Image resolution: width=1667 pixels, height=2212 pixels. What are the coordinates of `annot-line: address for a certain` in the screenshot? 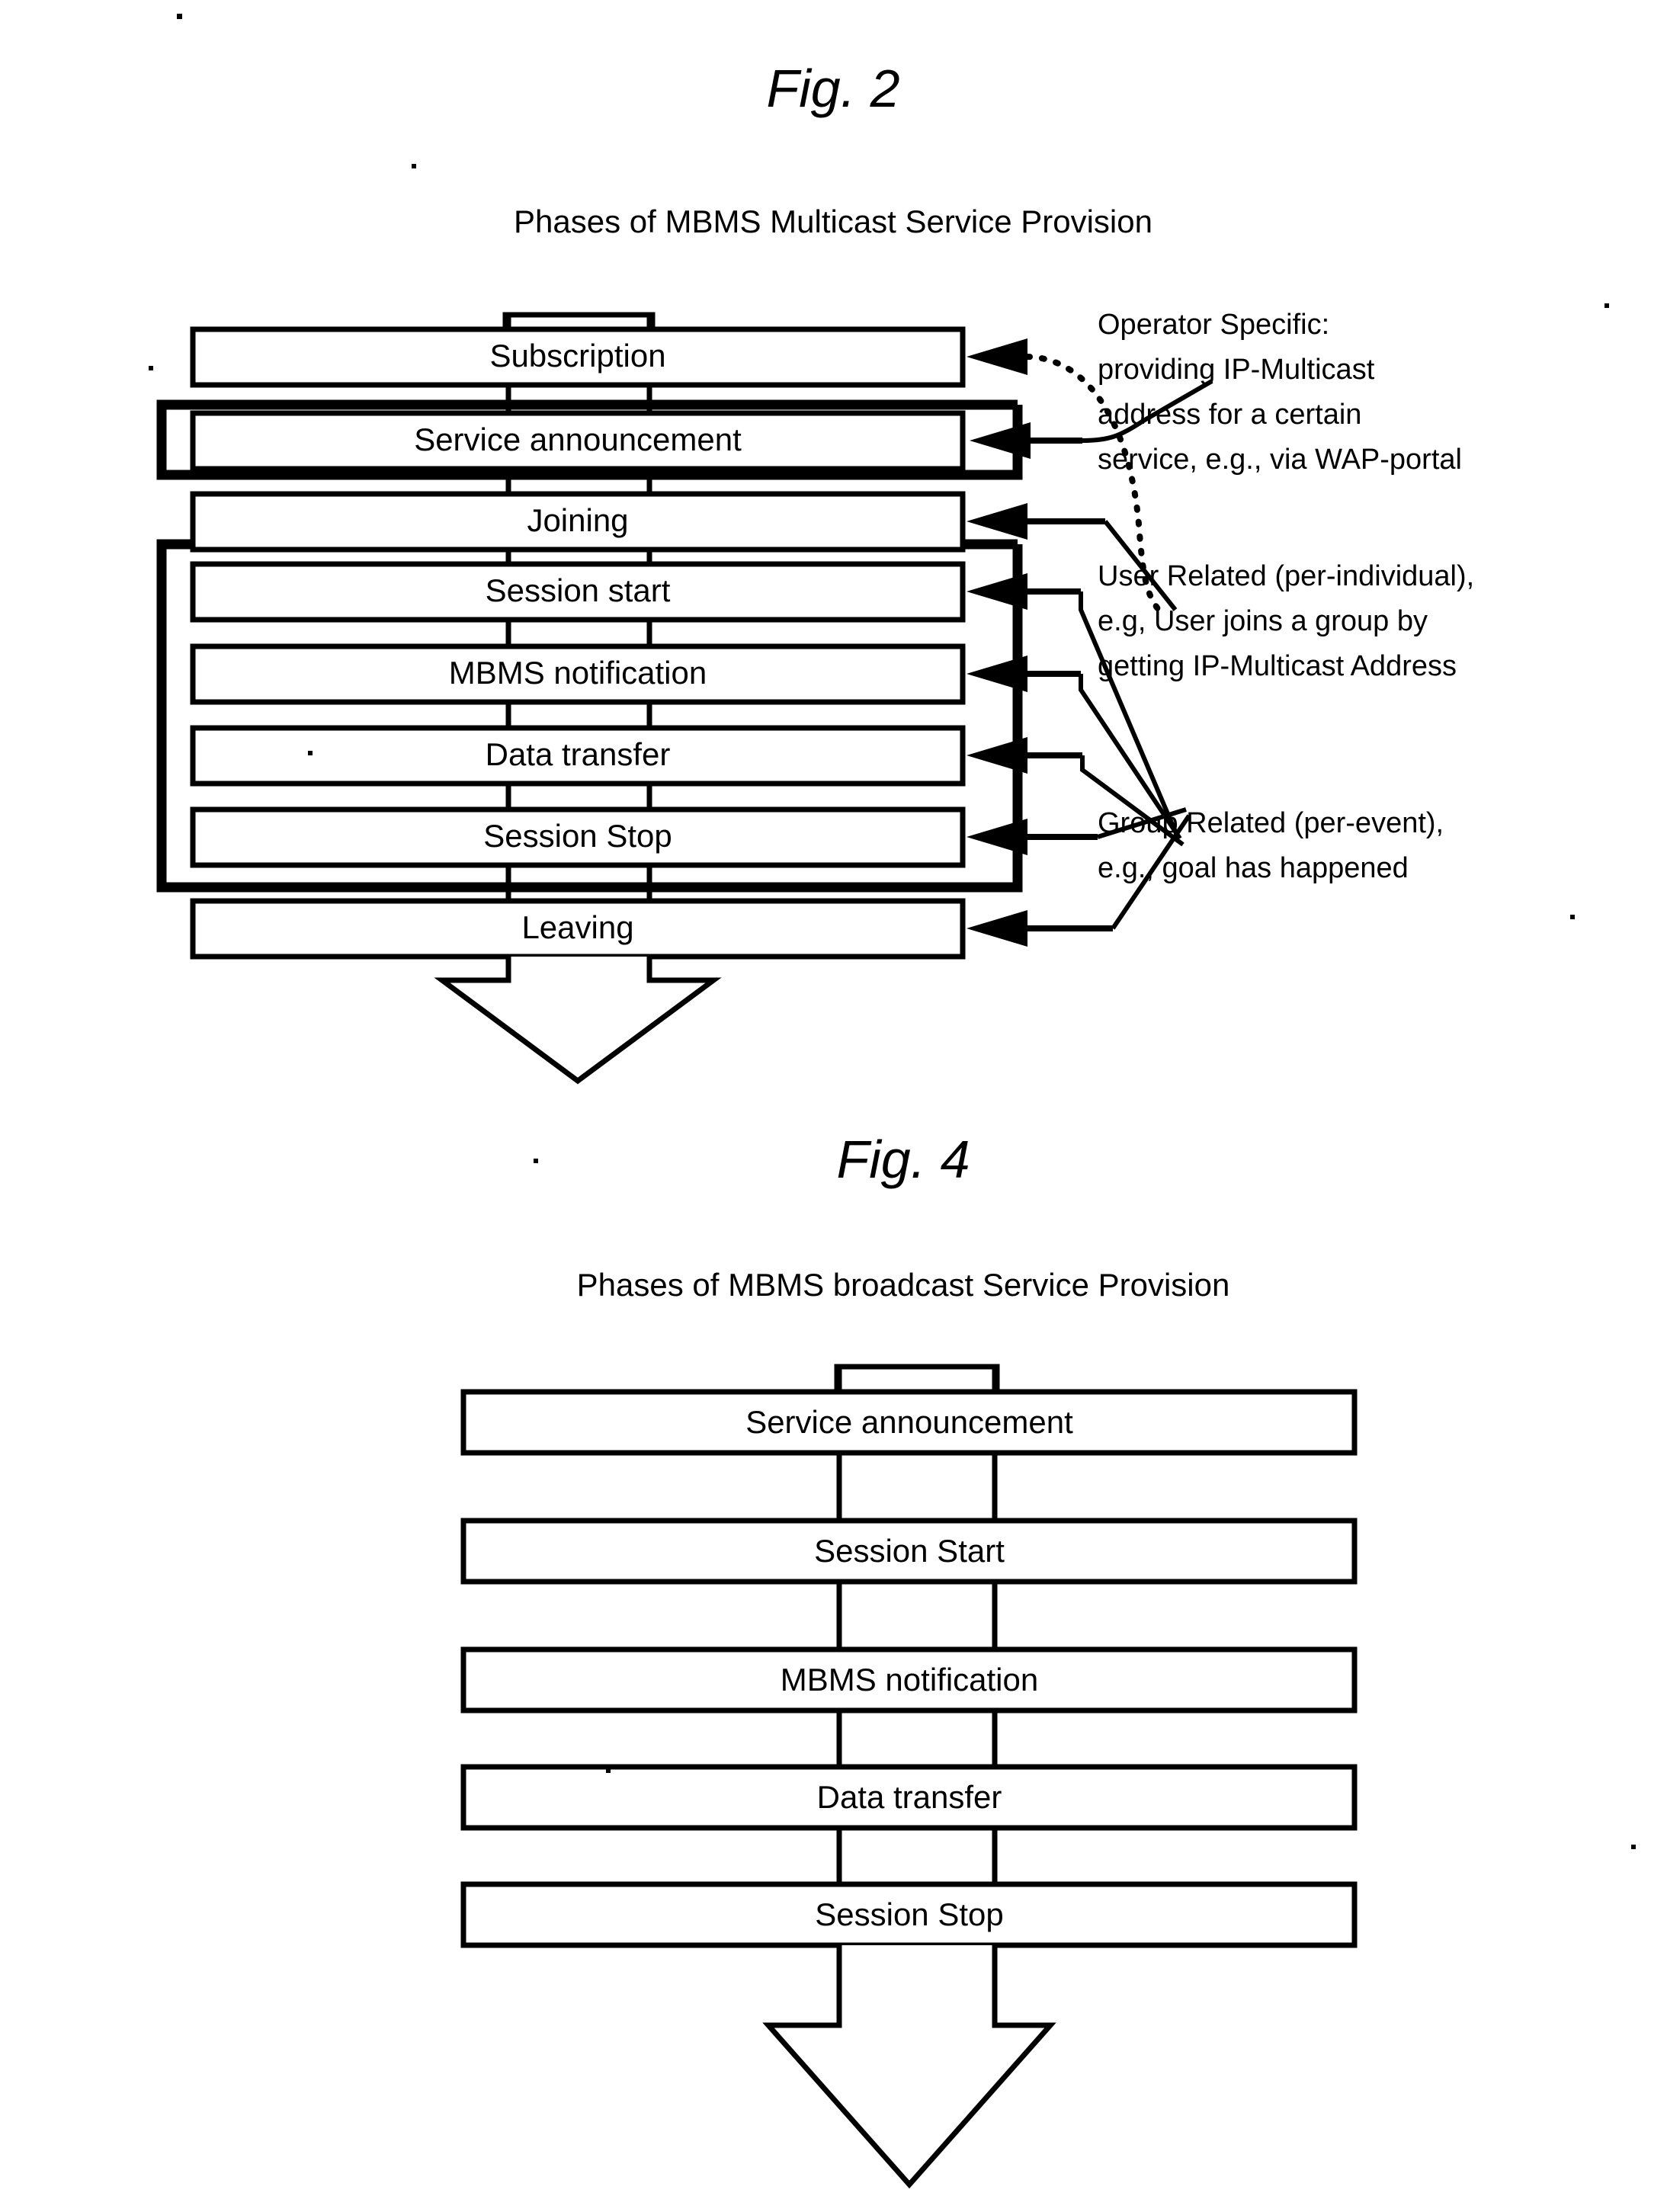 It's located at (1229, 415).